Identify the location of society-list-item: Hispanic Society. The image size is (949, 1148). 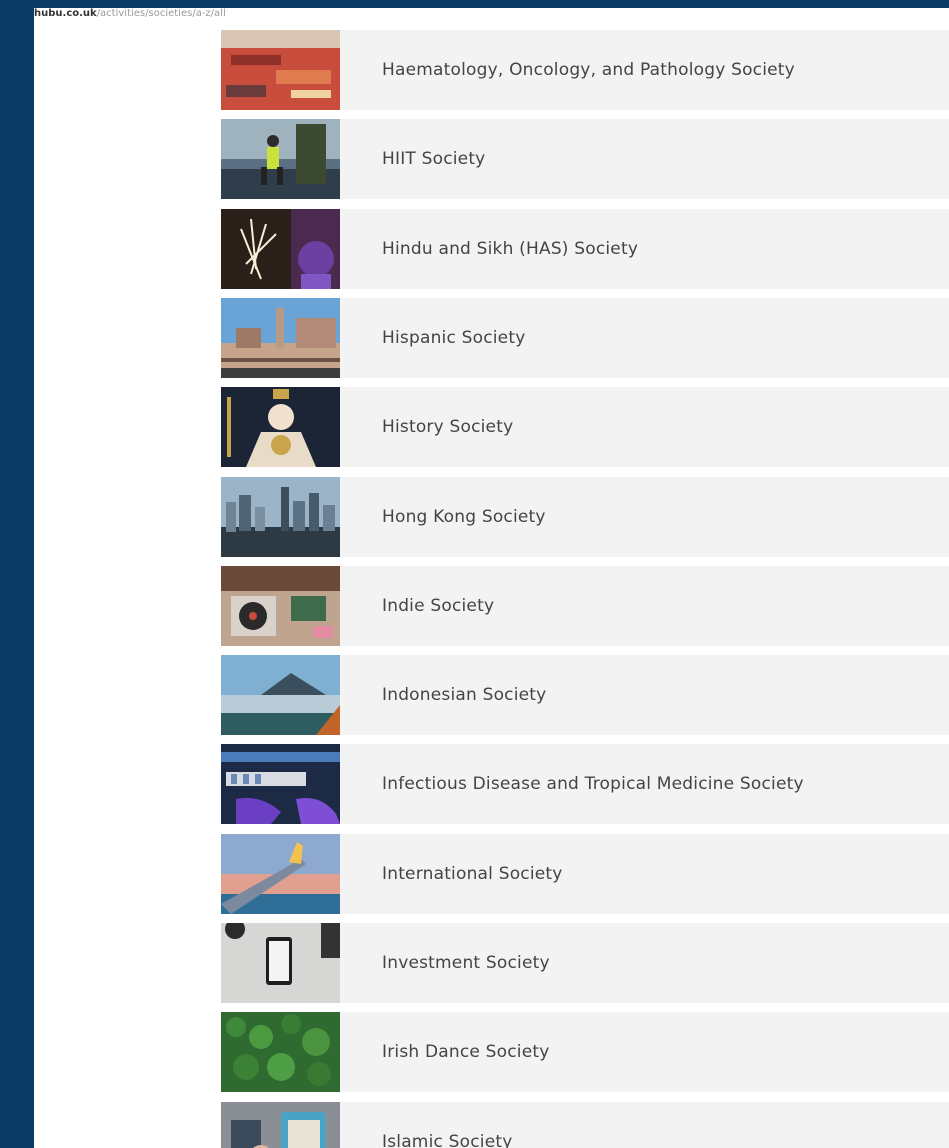
(585, 337).